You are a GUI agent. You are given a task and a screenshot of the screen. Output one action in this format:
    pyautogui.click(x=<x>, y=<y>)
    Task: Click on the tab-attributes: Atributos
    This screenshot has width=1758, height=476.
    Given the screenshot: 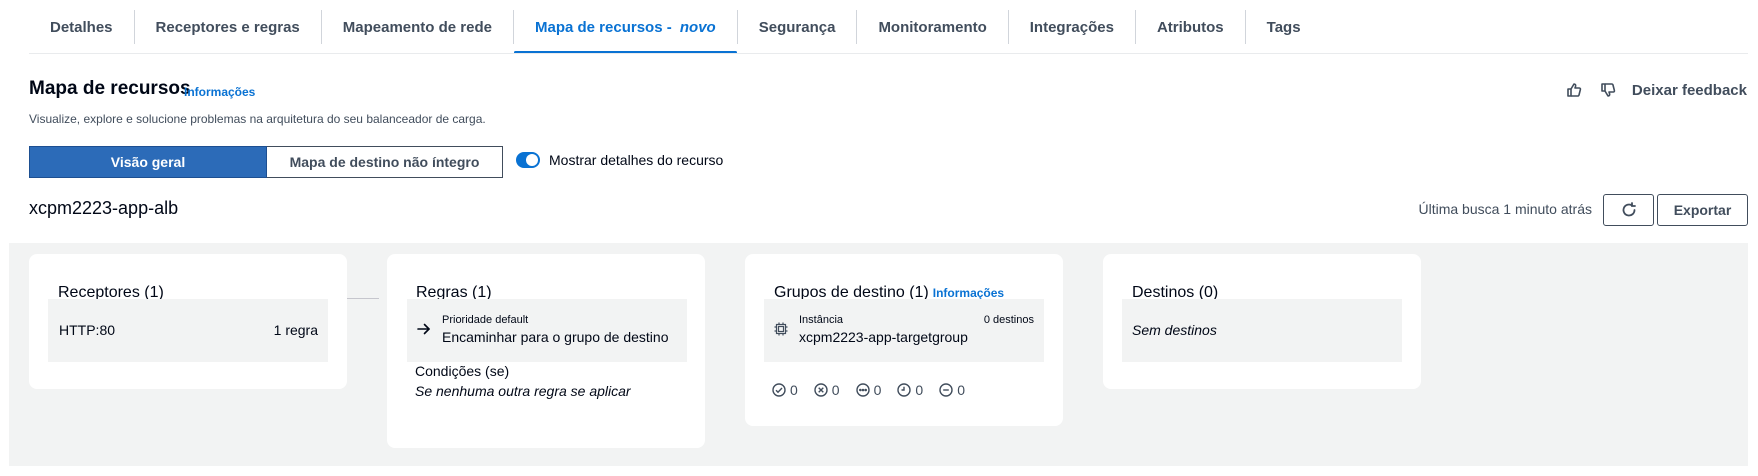 What is the action you would take?
    pyautogui.click(x=1190, y=27)
    